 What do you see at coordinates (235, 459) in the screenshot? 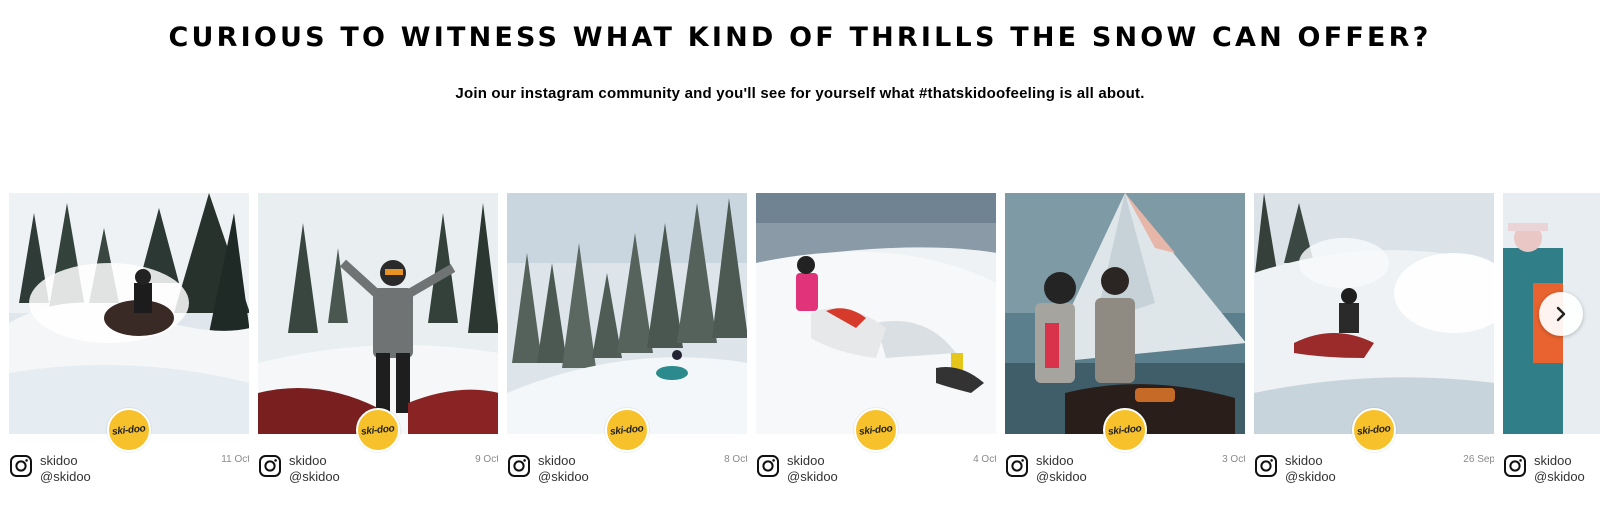
I see `post-date: 11 Oct` at bounding box center [235, 459].